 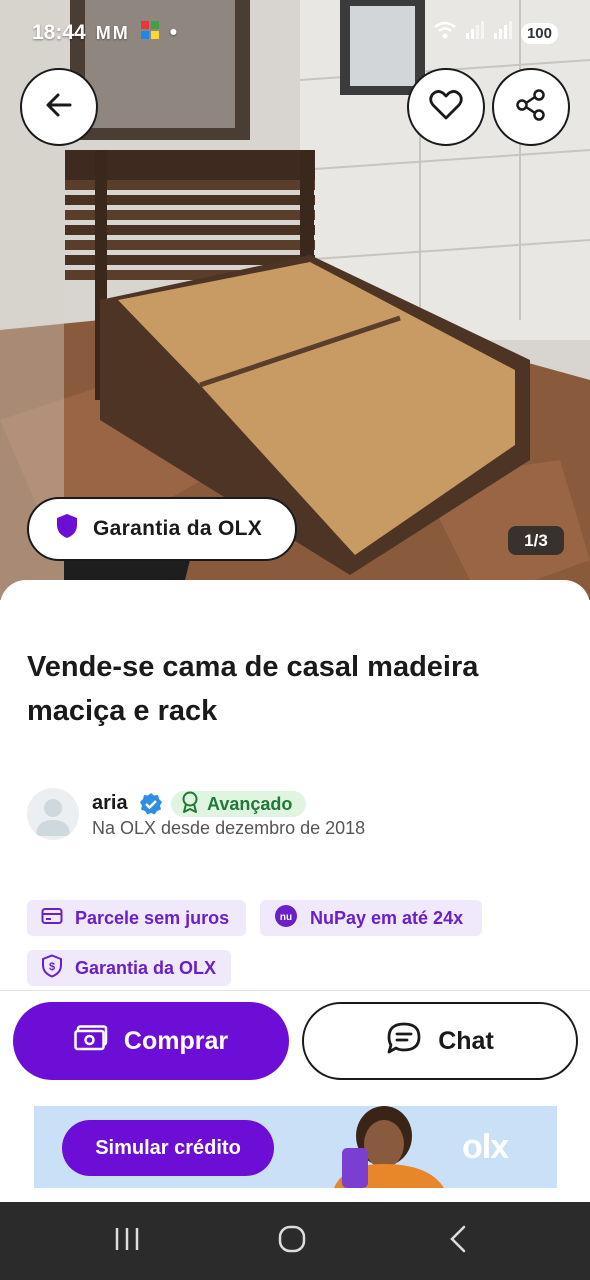 I want to click on arrow-left-icon, so click(x=59, y=107).